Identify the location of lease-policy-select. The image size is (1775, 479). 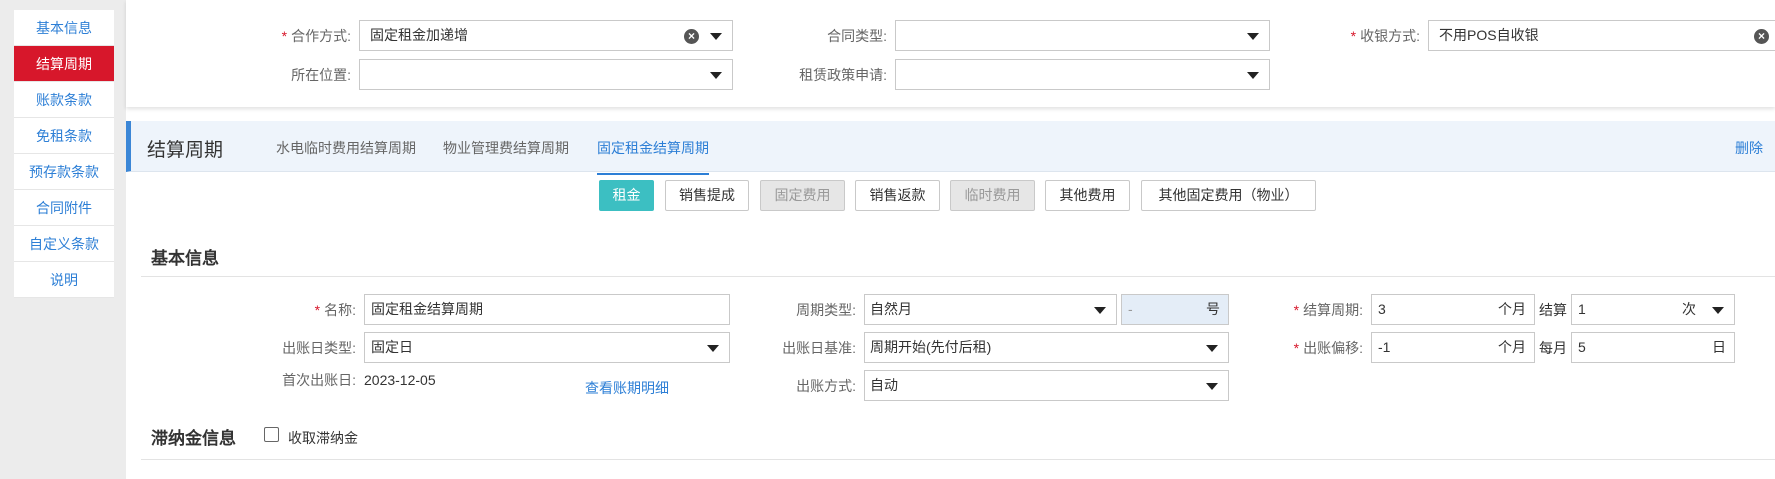
(1082, 74).